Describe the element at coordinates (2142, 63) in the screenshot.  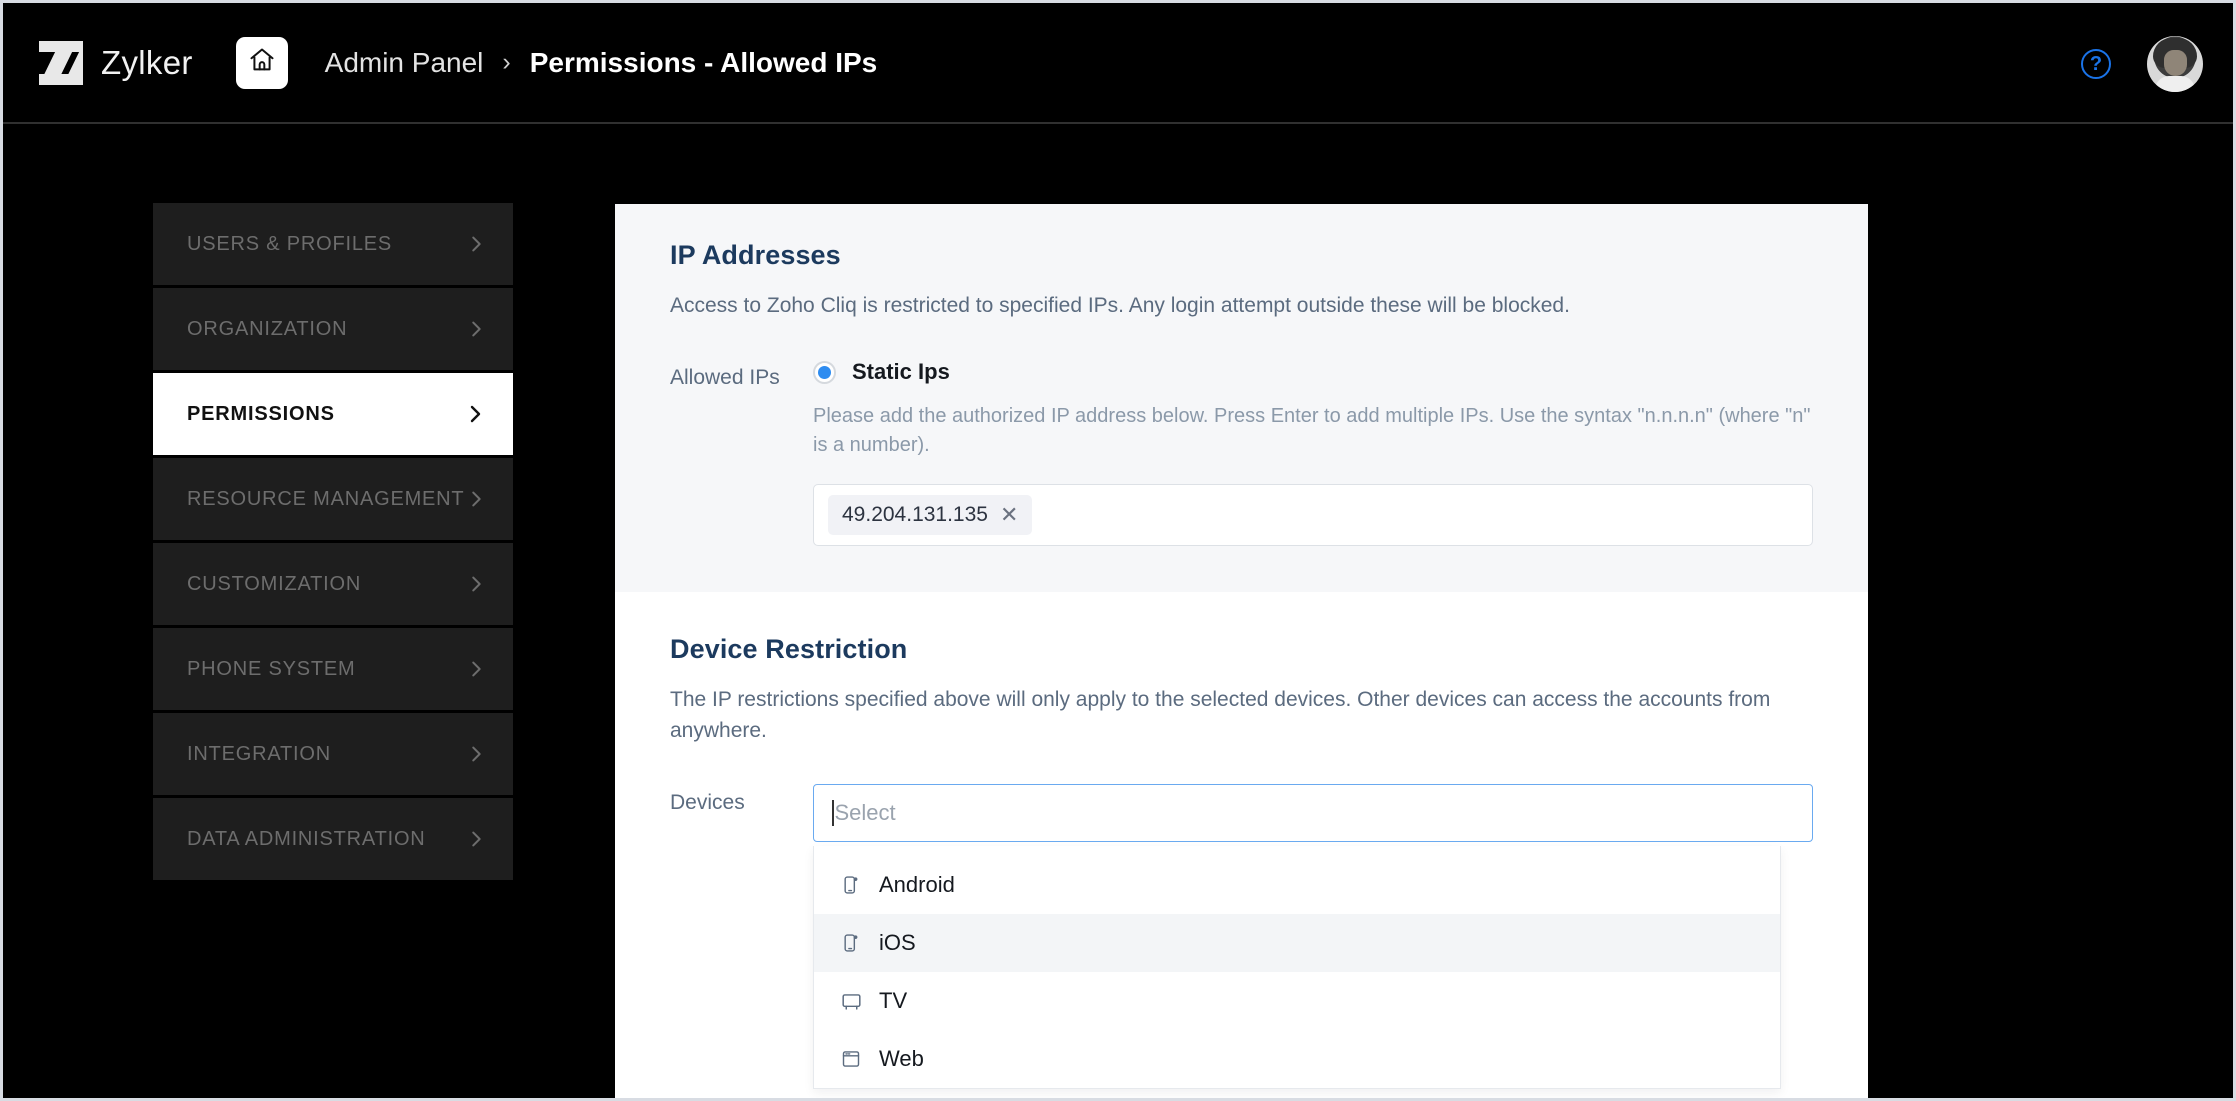
I see `top-bar-actions: ?` at that location.